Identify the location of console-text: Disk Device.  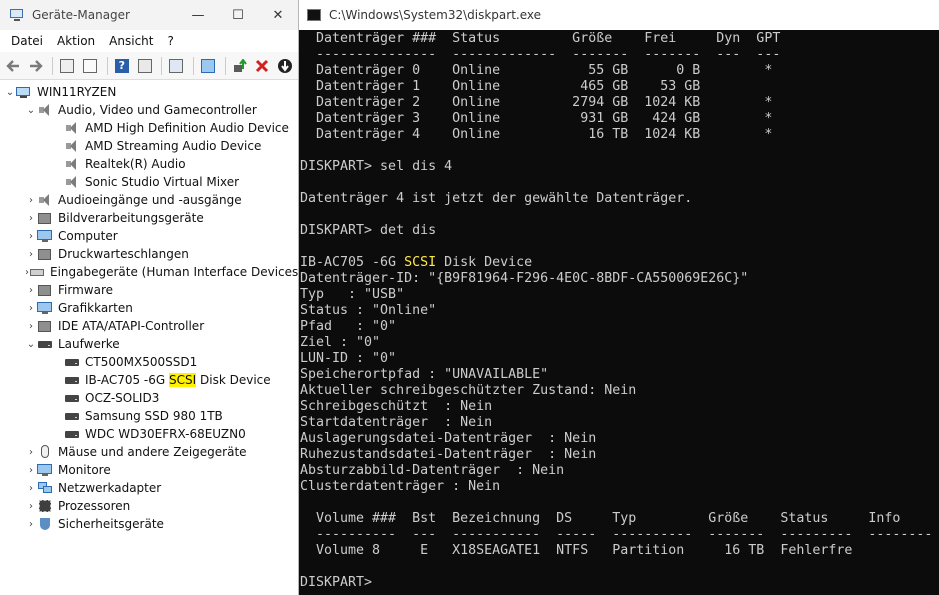
(484, 262).